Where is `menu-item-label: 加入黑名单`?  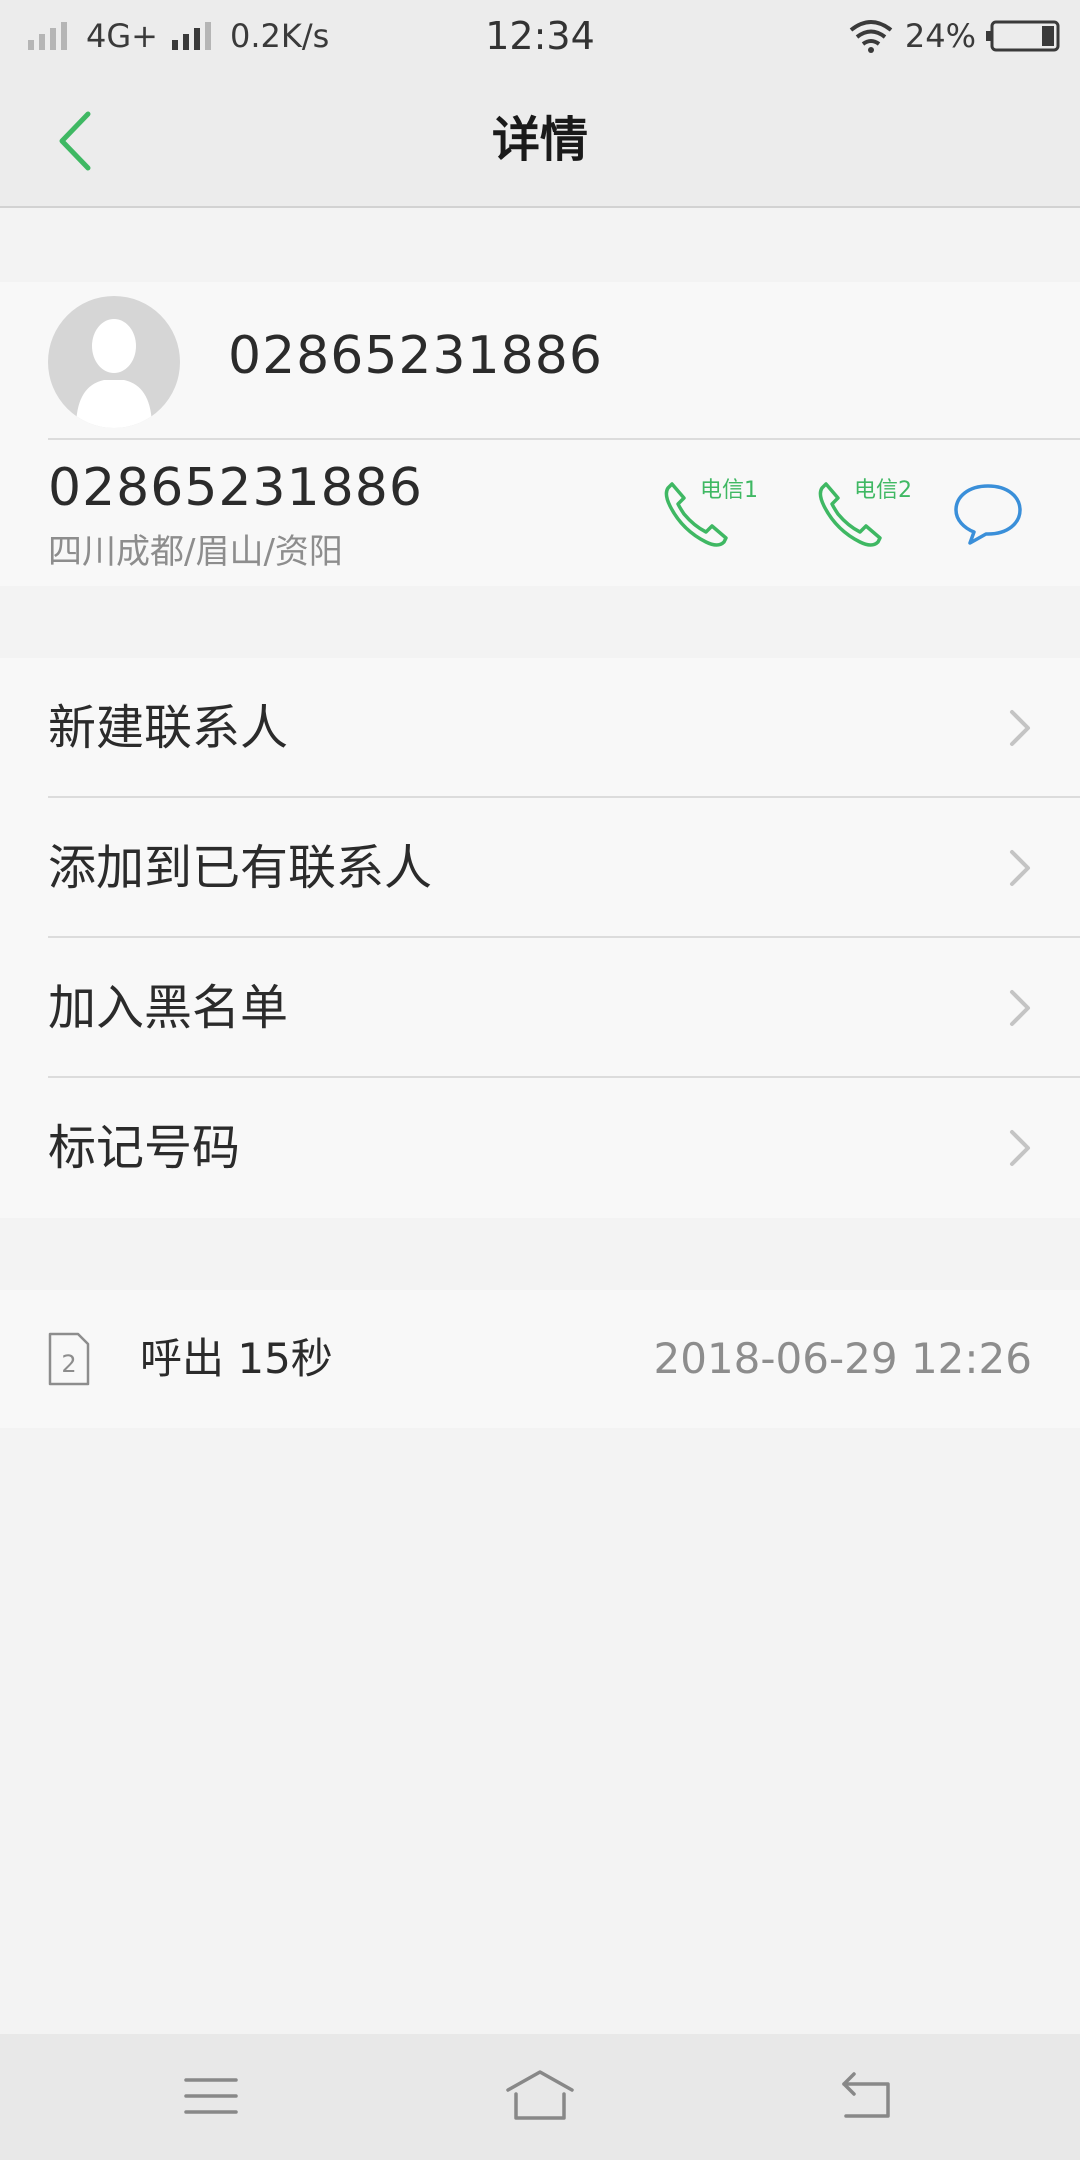 menu-item-label: 加入黑名单 is located at coordinates (168, 1008).